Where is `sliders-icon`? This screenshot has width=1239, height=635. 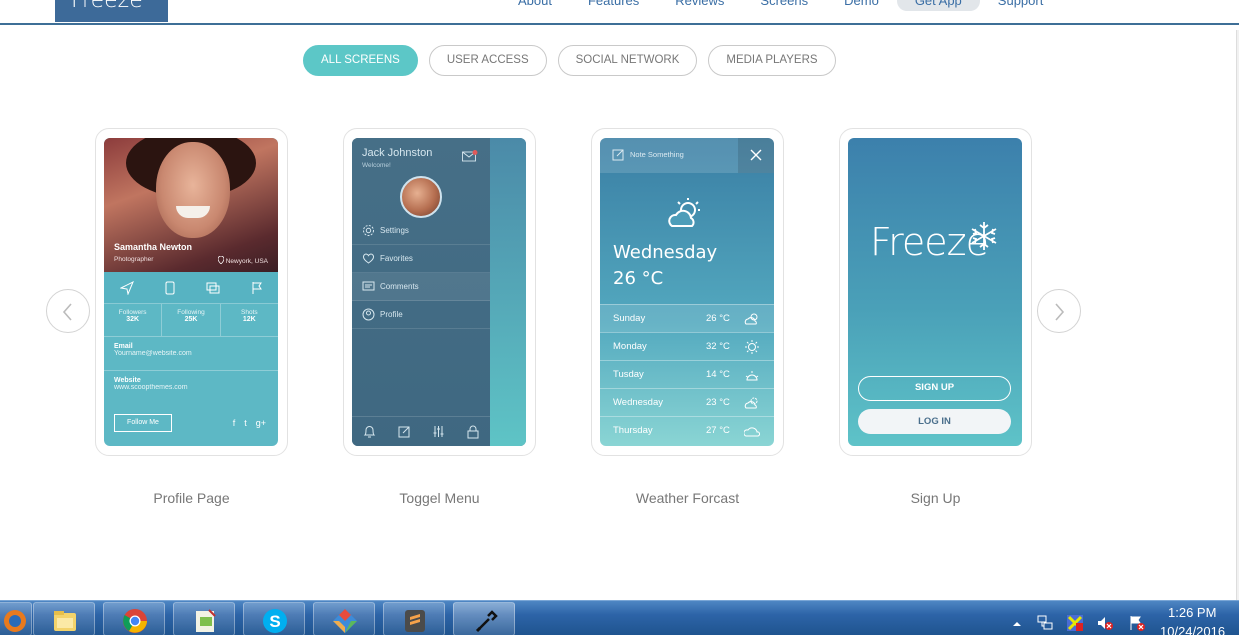
sliders-icon is located at coordinates (438, 431).